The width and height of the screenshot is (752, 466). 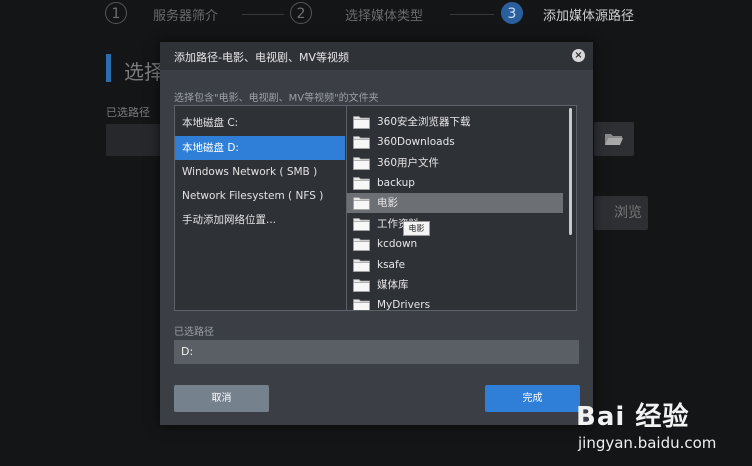 What do you see at coordinates (512, 13) in the screenshot?
I see `step-3-number: 3` at bounding box center [512, 13].